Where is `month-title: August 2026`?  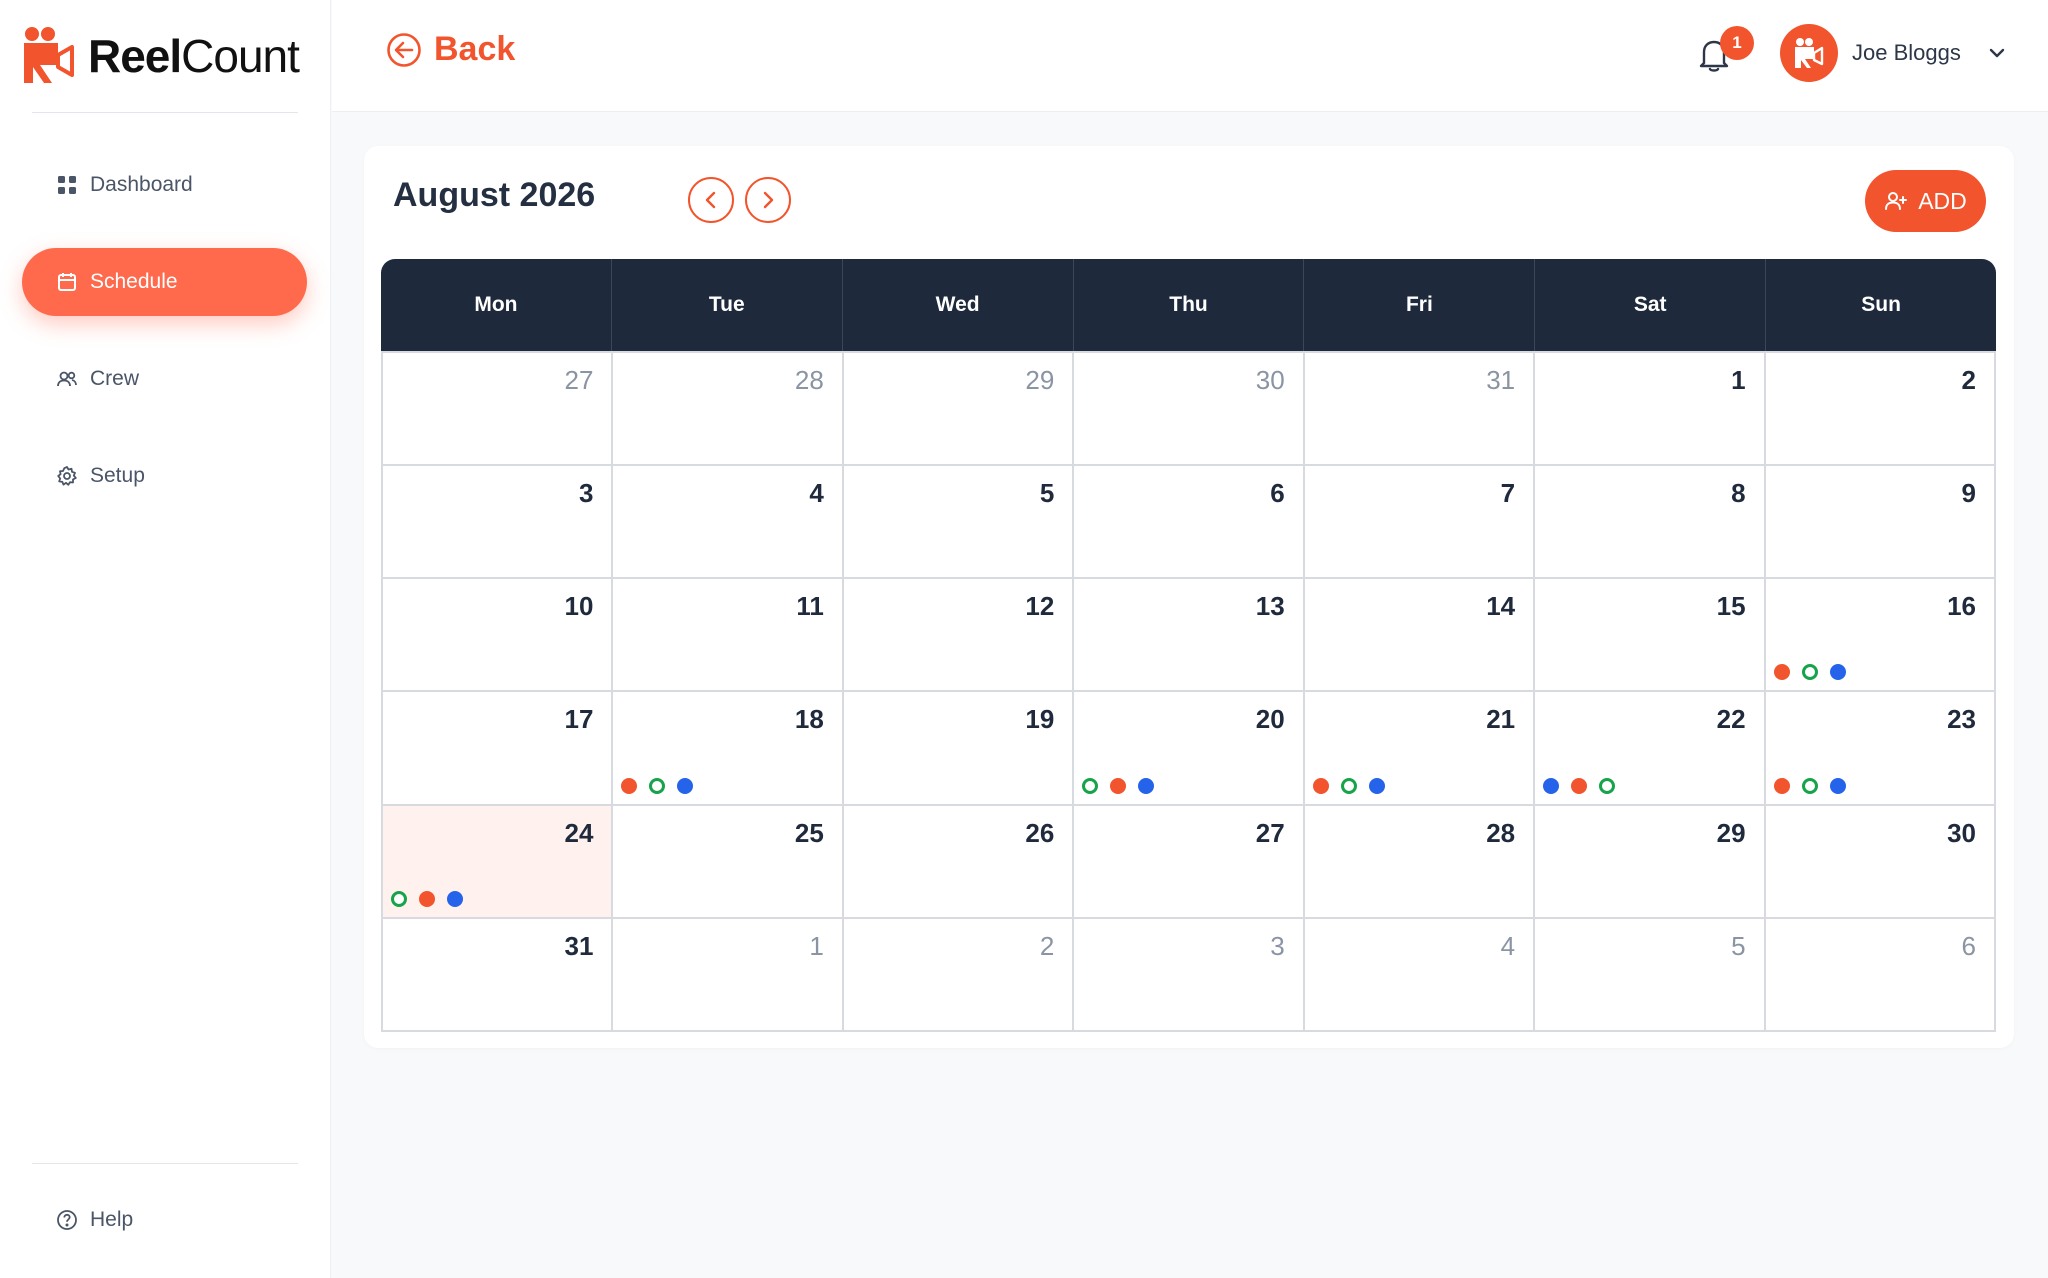 month-title: August 2026 is located at coordinates (494, 195).